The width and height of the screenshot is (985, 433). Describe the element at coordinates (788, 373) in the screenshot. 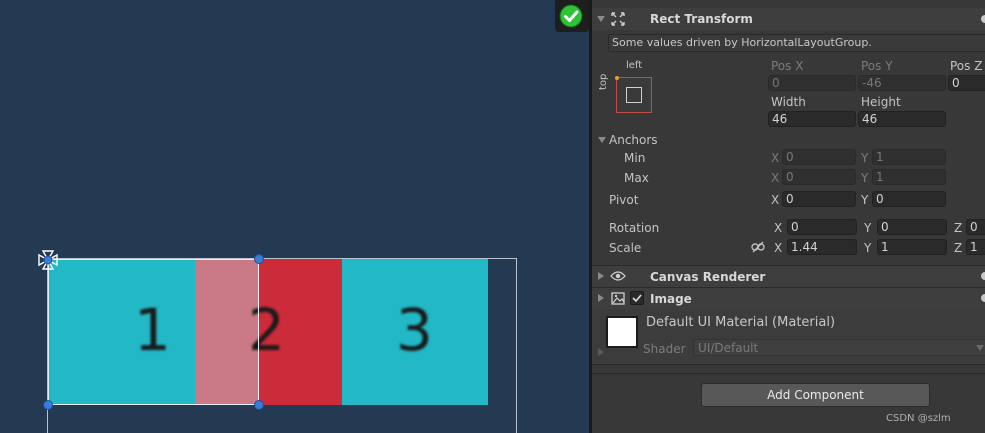

I see `section-divider` at that location.